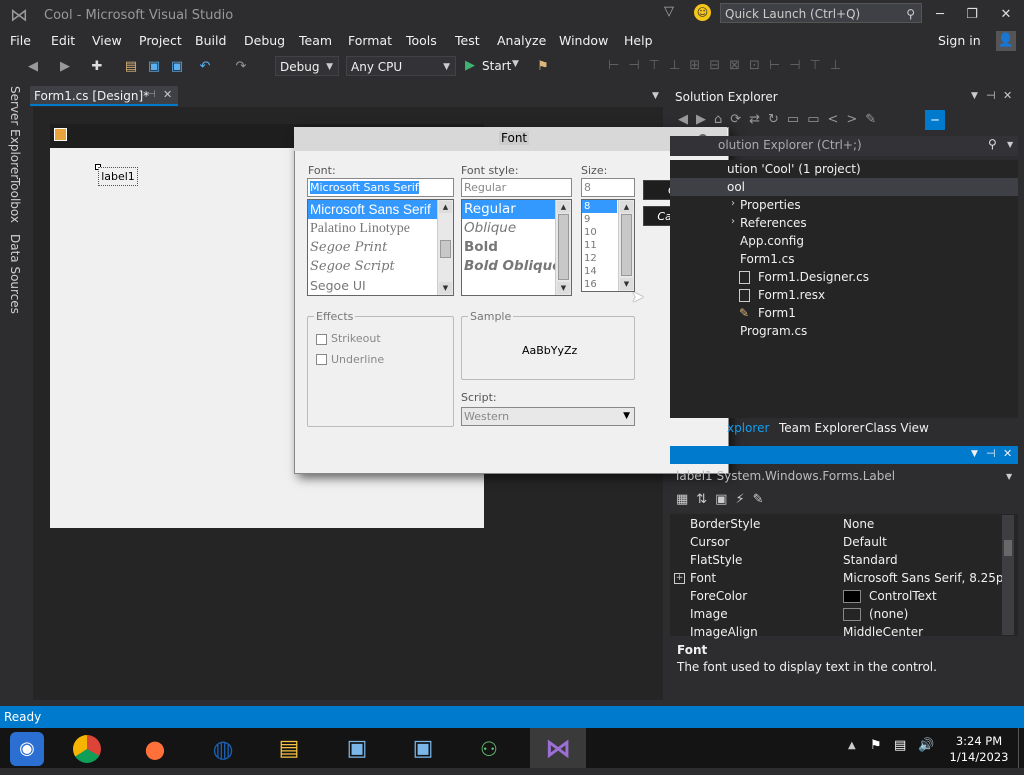 The image size is (1024, 775). I want to click on media-app-icon: ◉, so click(27, 749).